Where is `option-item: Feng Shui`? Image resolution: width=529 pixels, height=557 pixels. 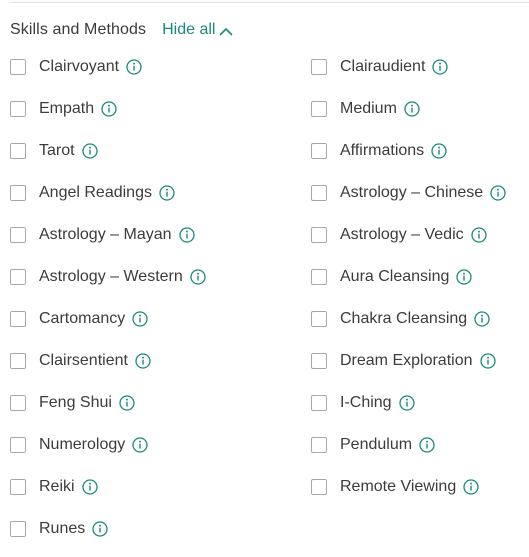
option-item: Feng Shui is located at coordinates (72, 403).